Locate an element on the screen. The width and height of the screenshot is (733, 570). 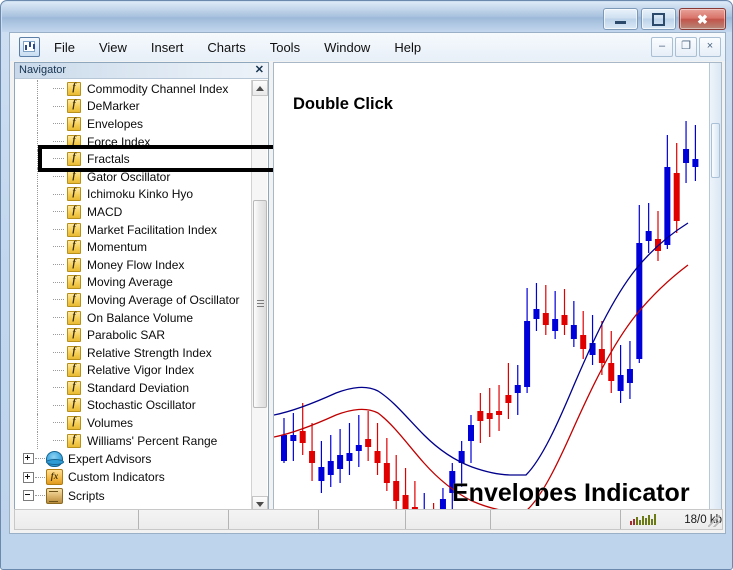
indicator-label: Moving Average of Oscillator is located at coordinates (163, 299).